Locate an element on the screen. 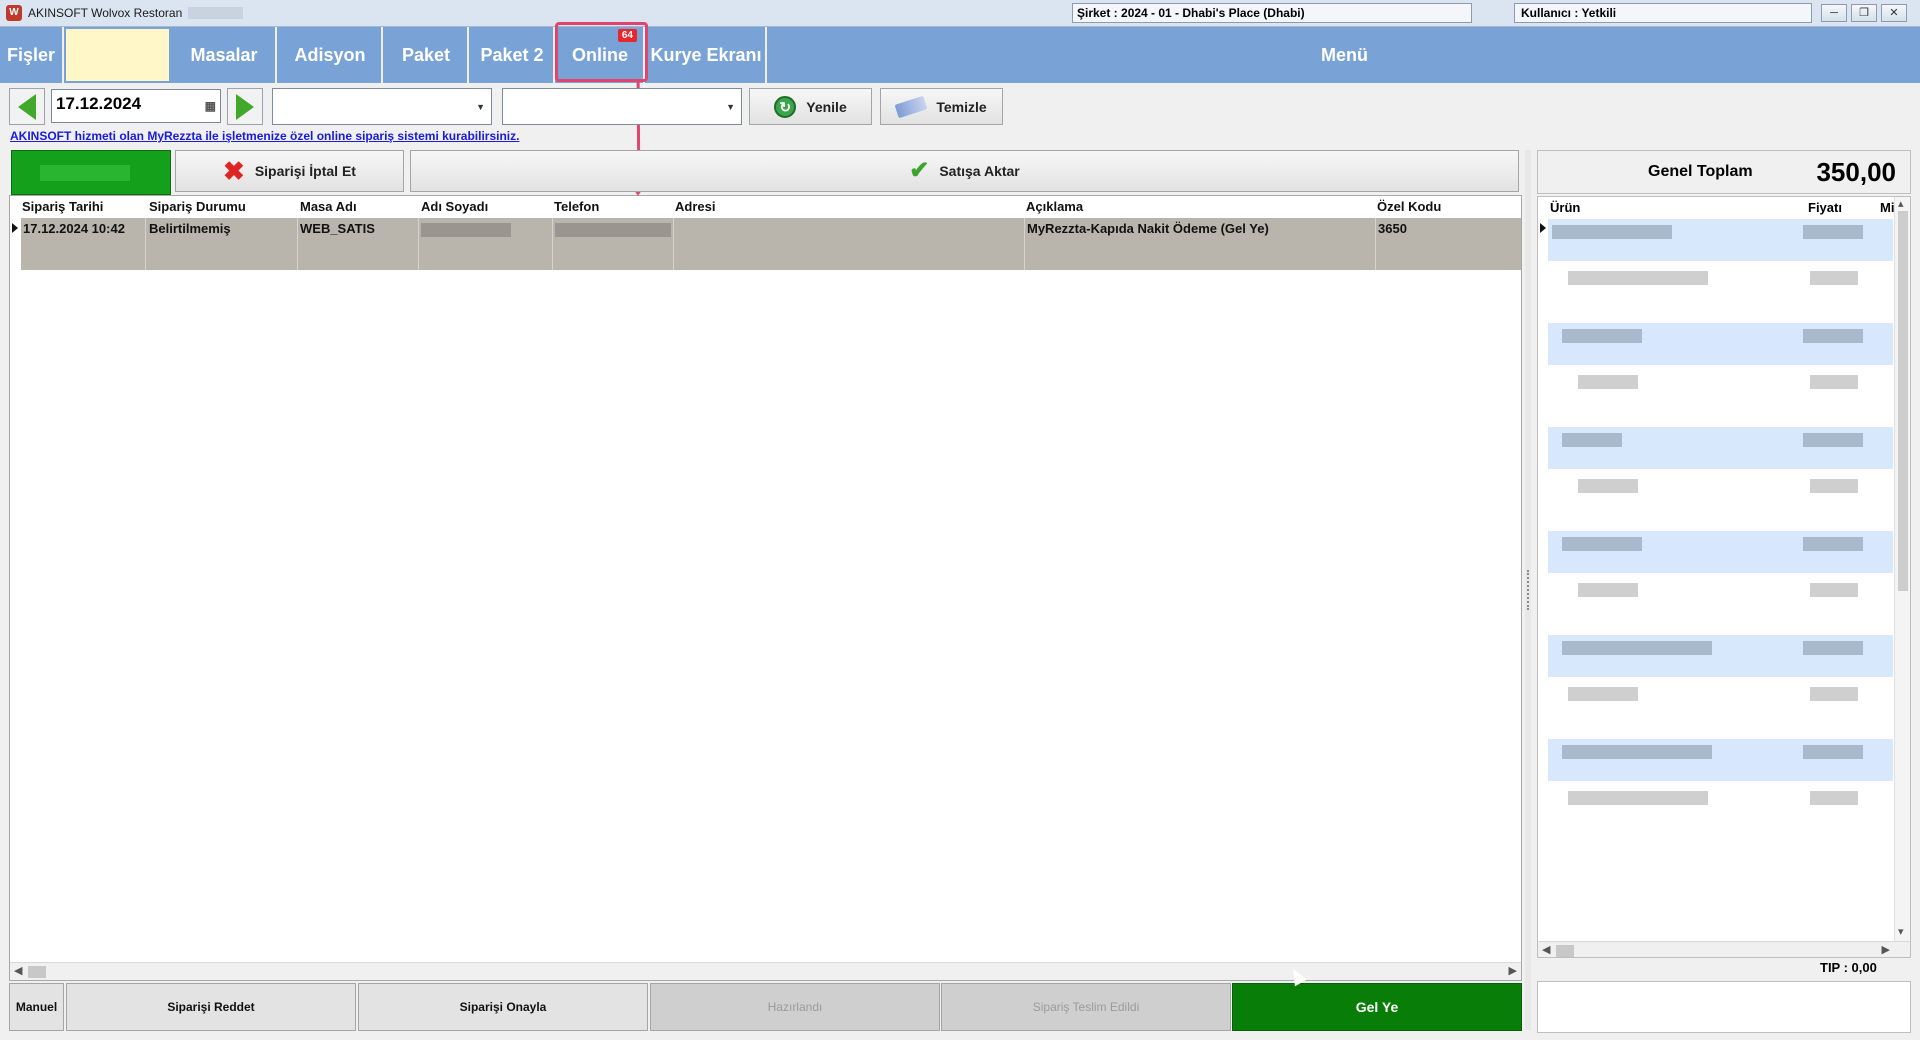  minimize-button: ─ is located at coordinates (1834, 13).